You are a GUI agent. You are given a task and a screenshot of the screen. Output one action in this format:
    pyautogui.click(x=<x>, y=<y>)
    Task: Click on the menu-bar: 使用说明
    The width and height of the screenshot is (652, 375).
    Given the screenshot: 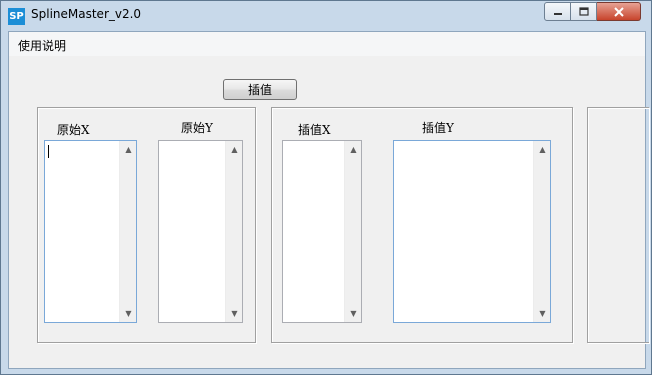 What is the action you would take?
    pyautogui.click(x=327, y=44)
    